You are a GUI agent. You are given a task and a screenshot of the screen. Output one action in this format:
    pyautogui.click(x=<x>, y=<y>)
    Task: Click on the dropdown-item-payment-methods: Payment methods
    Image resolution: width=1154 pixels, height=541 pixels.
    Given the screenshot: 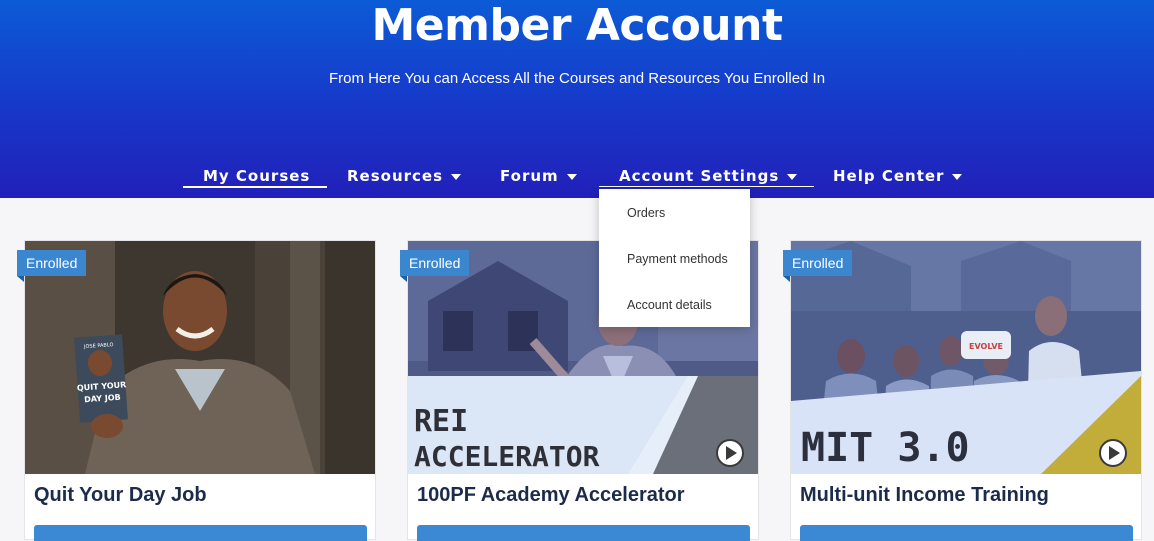 What is the action you would take?
    pyautogui.click(x=677, y=259)
    